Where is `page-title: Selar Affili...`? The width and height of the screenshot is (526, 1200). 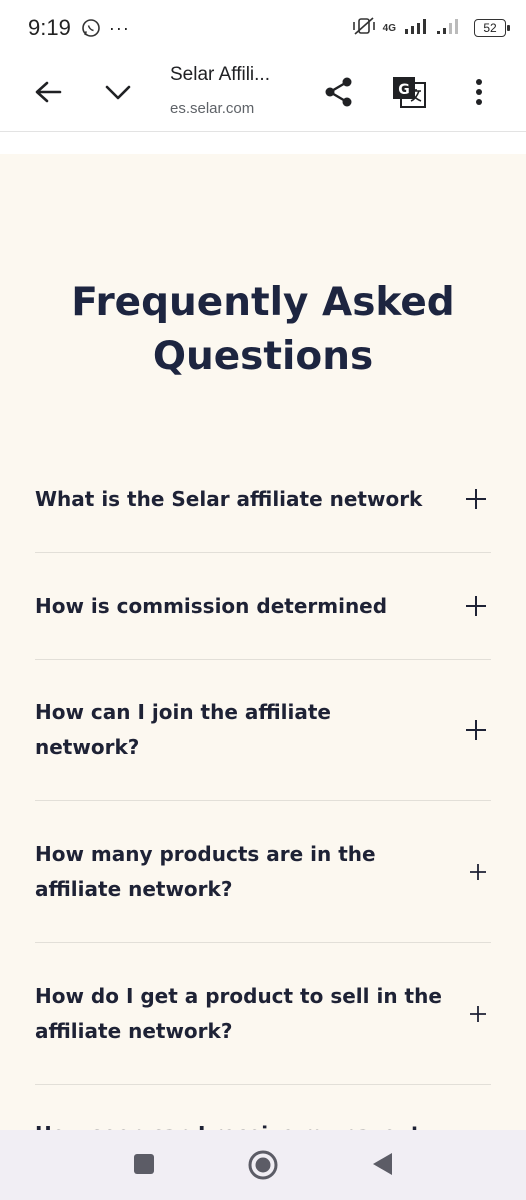
page-title: Selar Affili... is located at coordinates (235, 75).